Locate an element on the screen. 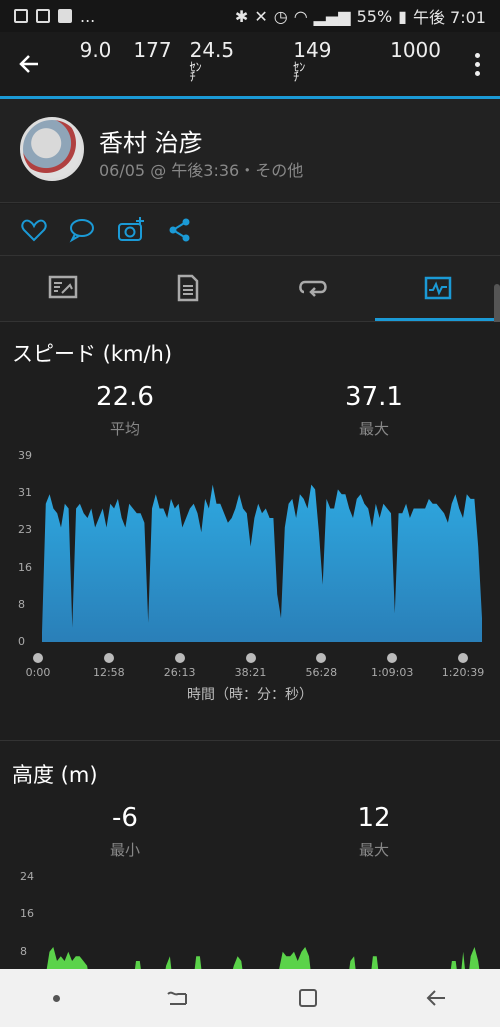 The height and width of the screenshot is (1027, 500). elevation-area-chart is located at coordinates (263, 959).